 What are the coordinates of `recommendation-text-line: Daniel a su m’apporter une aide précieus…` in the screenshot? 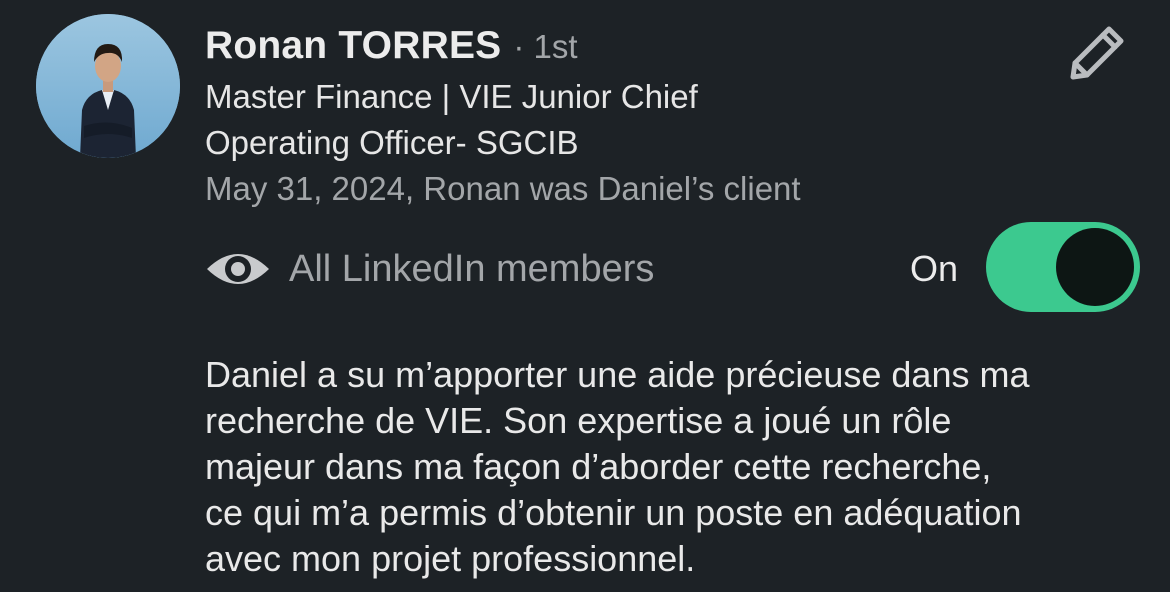 It's located at (617, 374).